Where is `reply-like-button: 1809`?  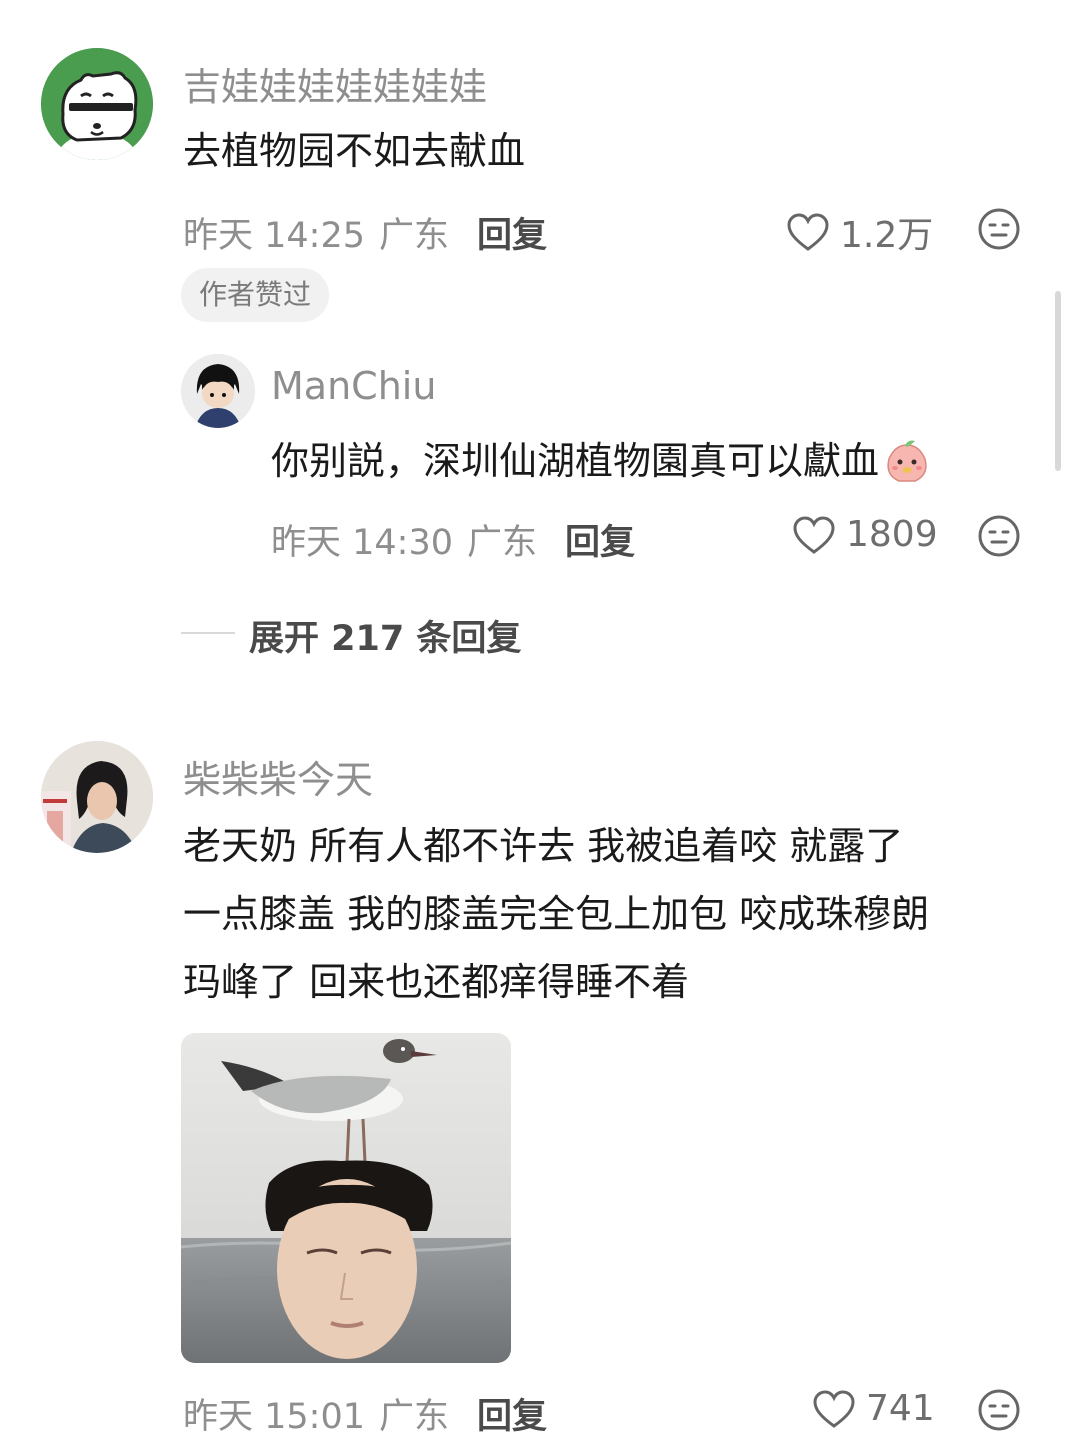
reply-like-button: 1809 is located at coordinates (865, 534).